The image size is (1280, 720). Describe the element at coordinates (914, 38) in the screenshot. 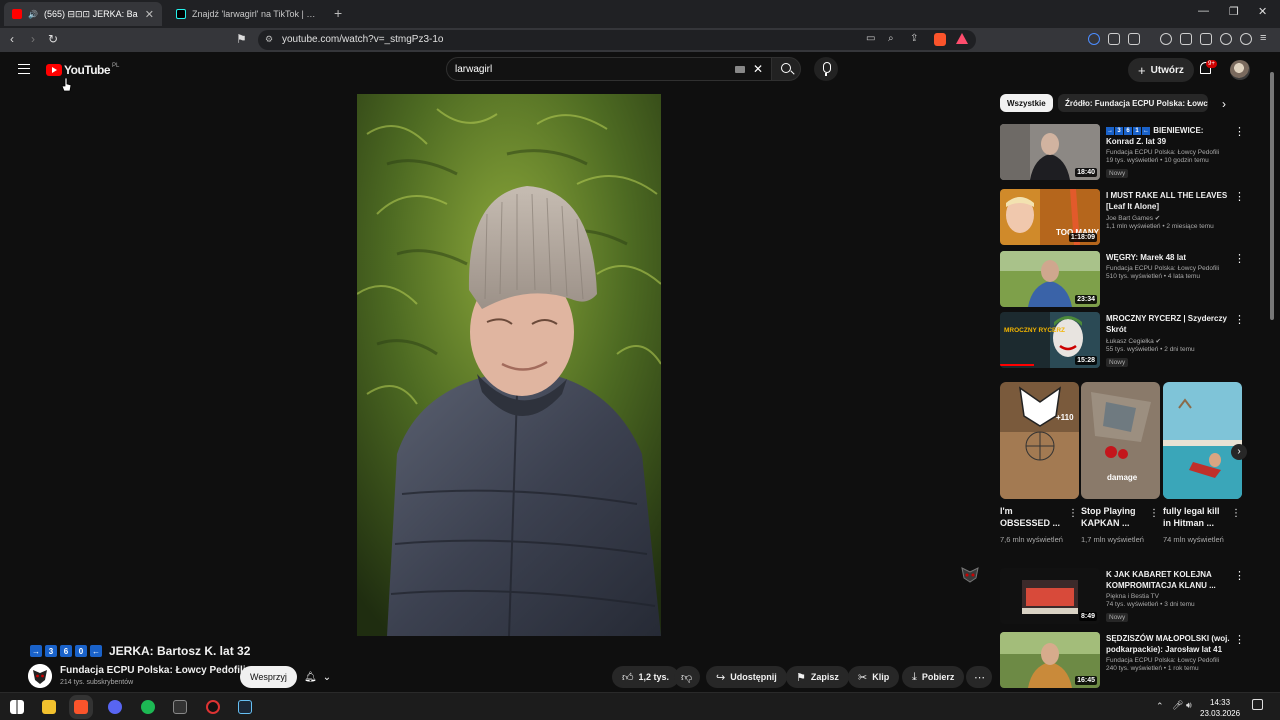

I see `share-page-icon: ⇪` at that location.